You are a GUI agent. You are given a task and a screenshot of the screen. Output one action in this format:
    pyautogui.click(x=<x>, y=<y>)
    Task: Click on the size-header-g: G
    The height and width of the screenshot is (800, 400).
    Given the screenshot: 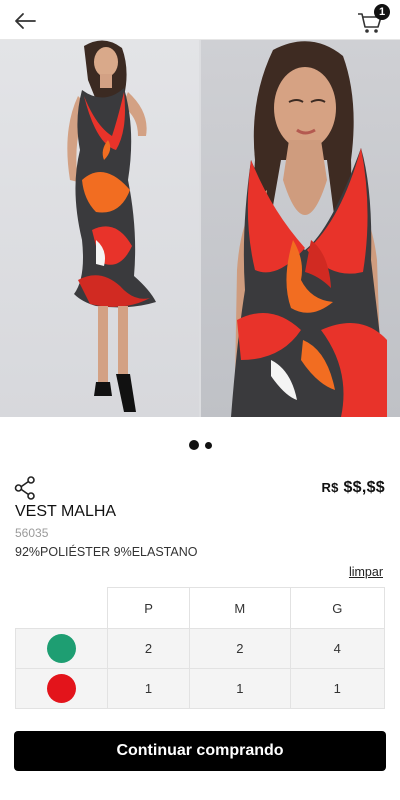 What is the action you would take?
    pyautogui.click(x=337, y=608)
    